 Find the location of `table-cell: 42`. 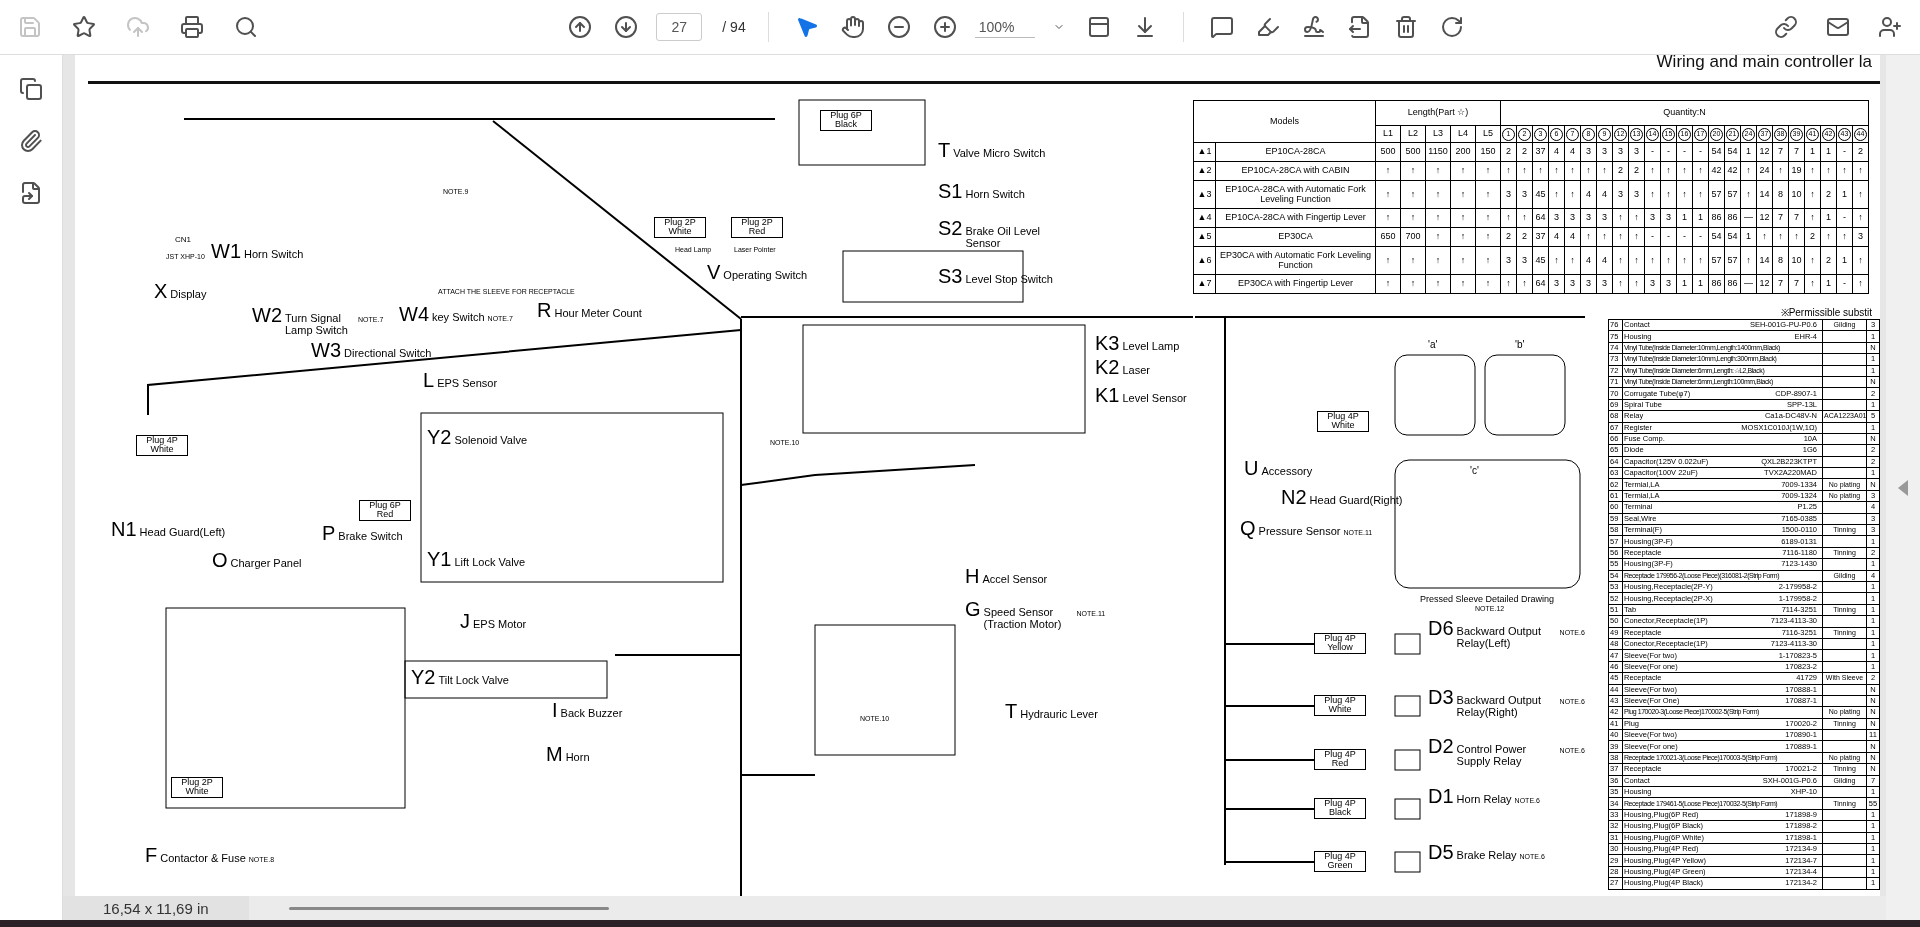

table-cell: 42 is located at coordinates (1732, 171).